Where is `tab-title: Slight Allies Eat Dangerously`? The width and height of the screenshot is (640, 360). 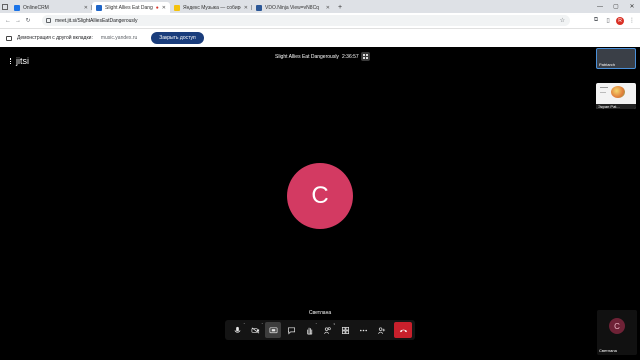 tab-title: Slight Allies Eat Dangerously is located at coordinates (129, 7).